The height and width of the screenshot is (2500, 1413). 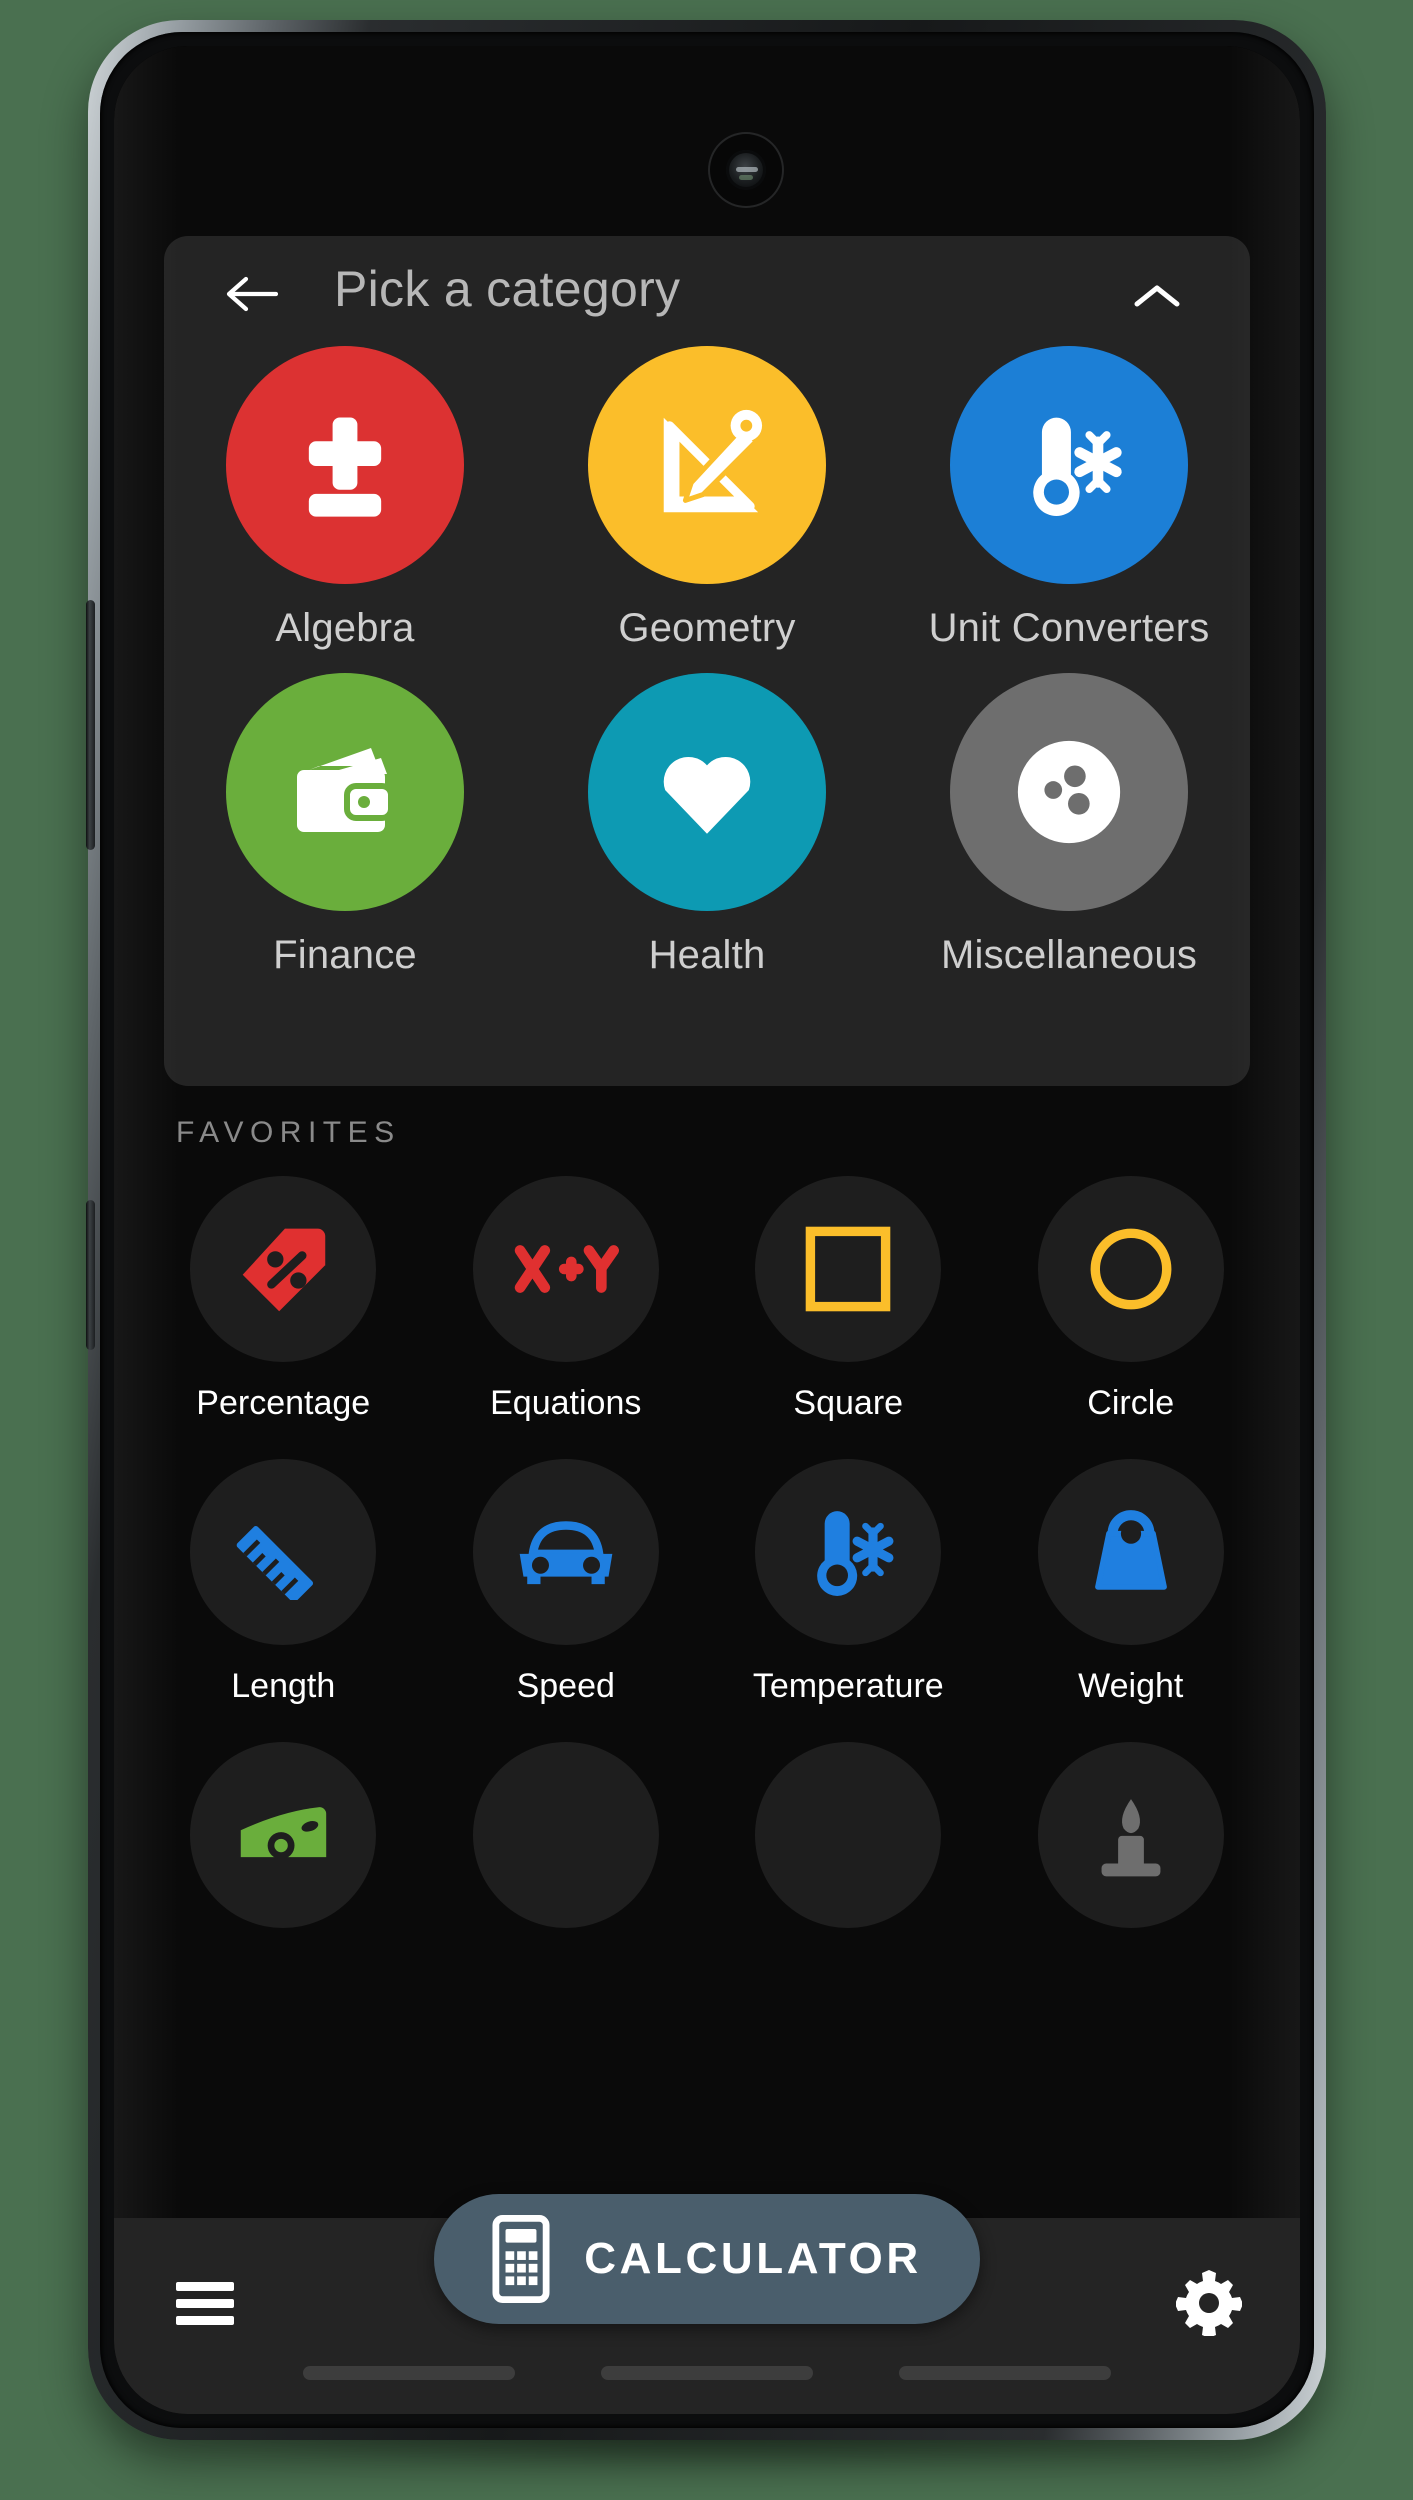 I want to click on category-item-finance: Finance, so click(x=345, y=825).